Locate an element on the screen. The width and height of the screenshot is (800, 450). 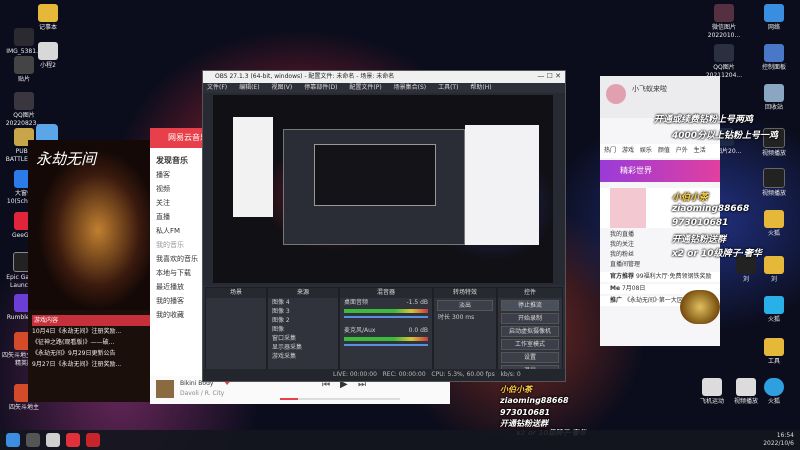
desktop-icon-folder-a: 火狐 is located at coordinates (774, 224).